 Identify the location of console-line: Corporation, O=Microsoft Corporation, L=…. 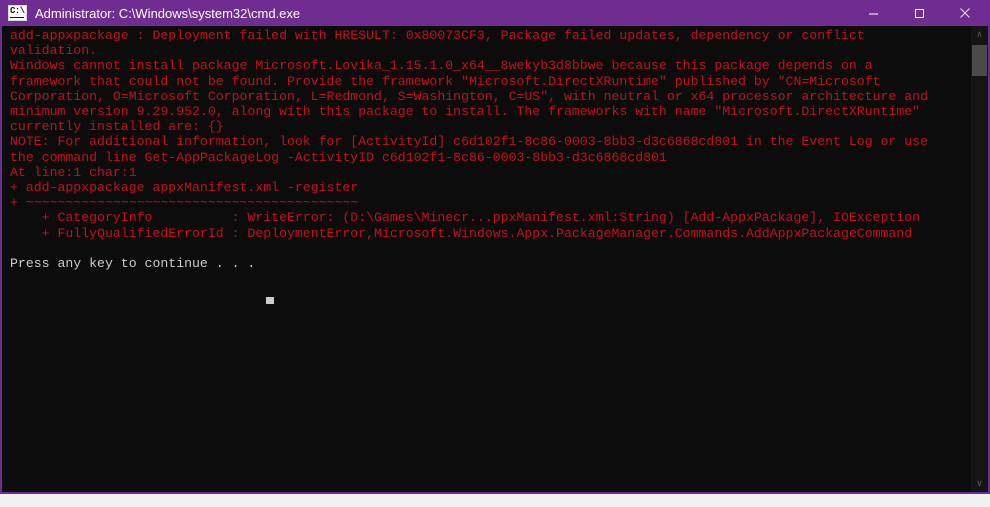
(469, 96).